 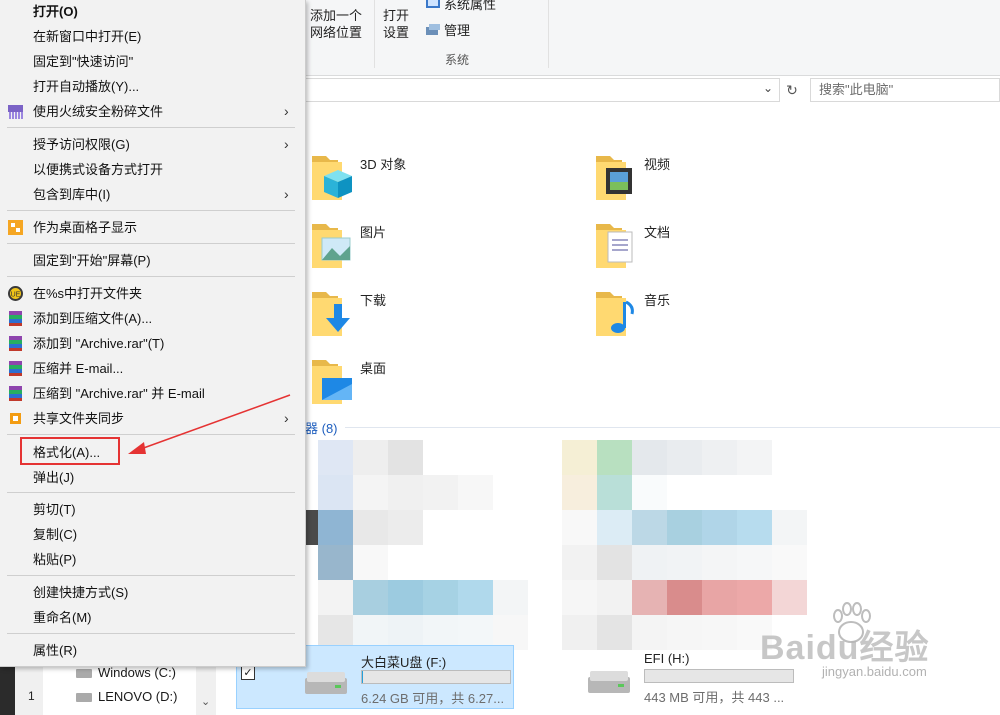 I want to click on baidu-watermark: Baidu经验 jingyan.baidu.com, so click(x=880, y=650).